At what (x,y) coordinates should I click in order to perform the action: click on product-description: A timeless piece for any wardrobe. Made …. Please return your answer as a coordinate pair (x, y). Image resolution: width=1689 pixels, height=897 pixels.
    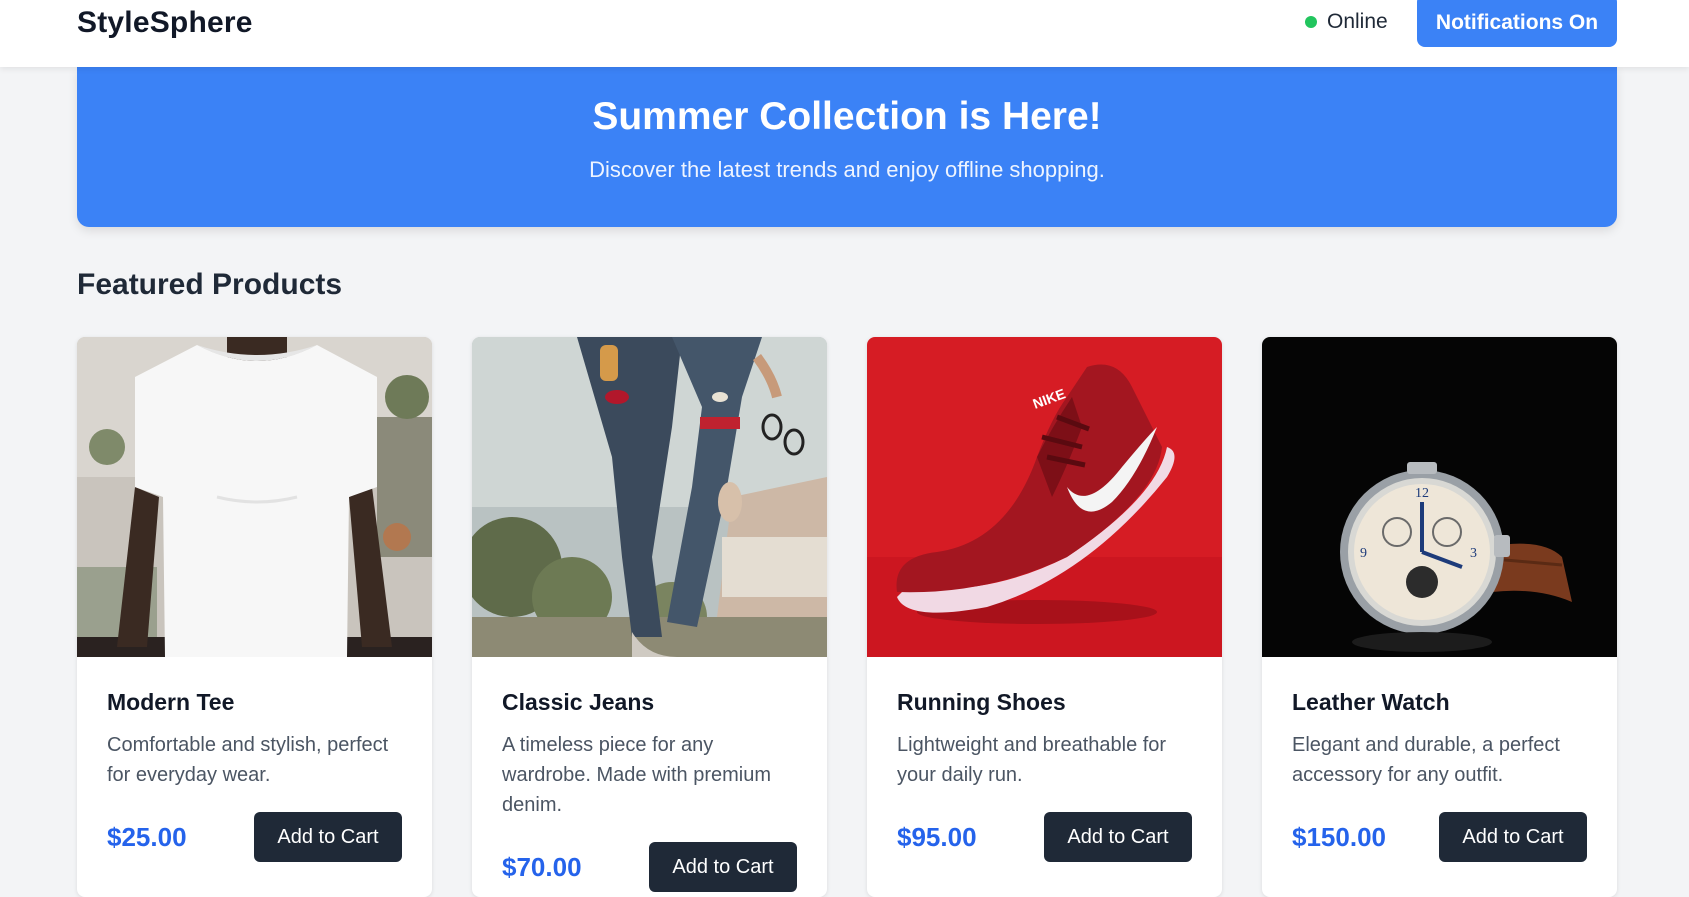
    Looking at the image, I should click on (636, 775).